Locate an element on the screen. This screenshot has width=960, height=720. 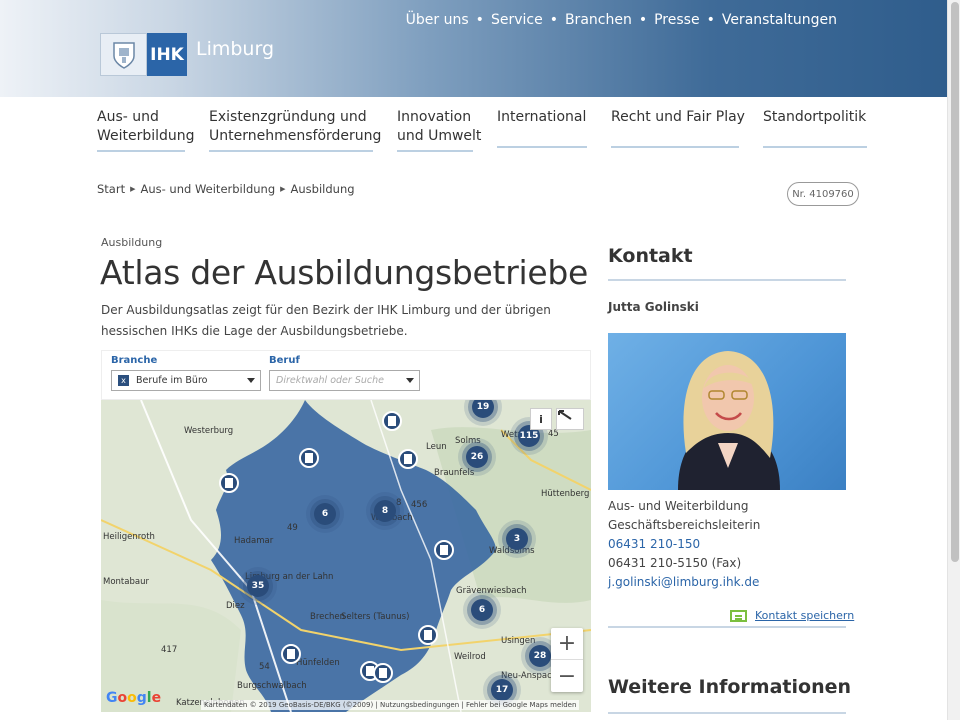
map-place-label: Solms is located at coordinates (468, 441).